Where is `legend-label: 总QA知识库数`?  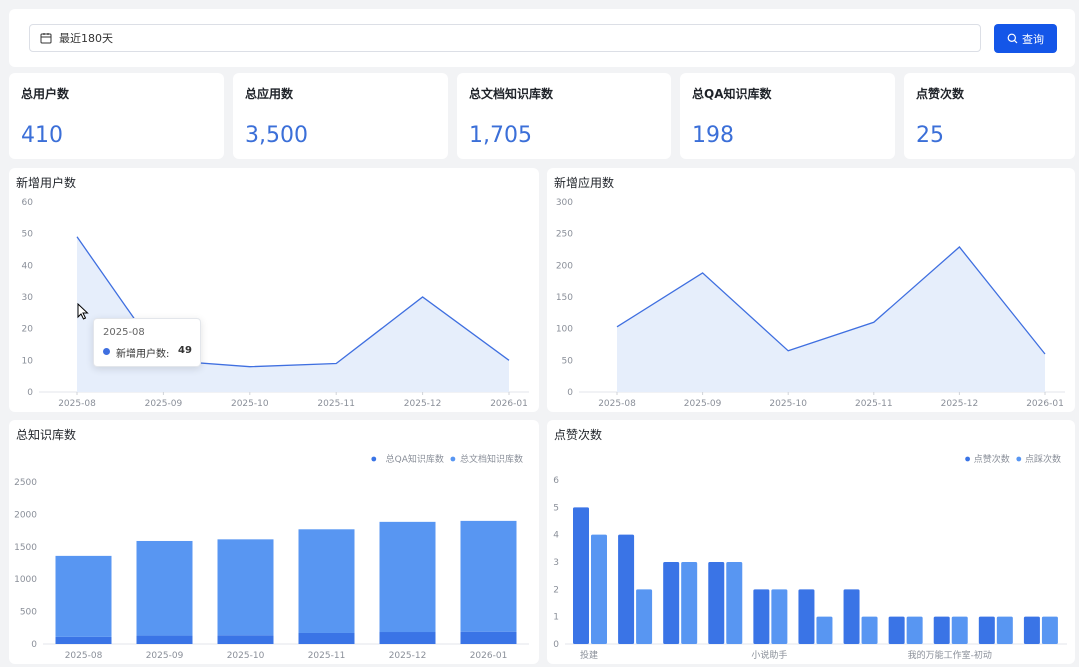 legend-label: 总QA知识库数 is located at coordinates (415, 459).